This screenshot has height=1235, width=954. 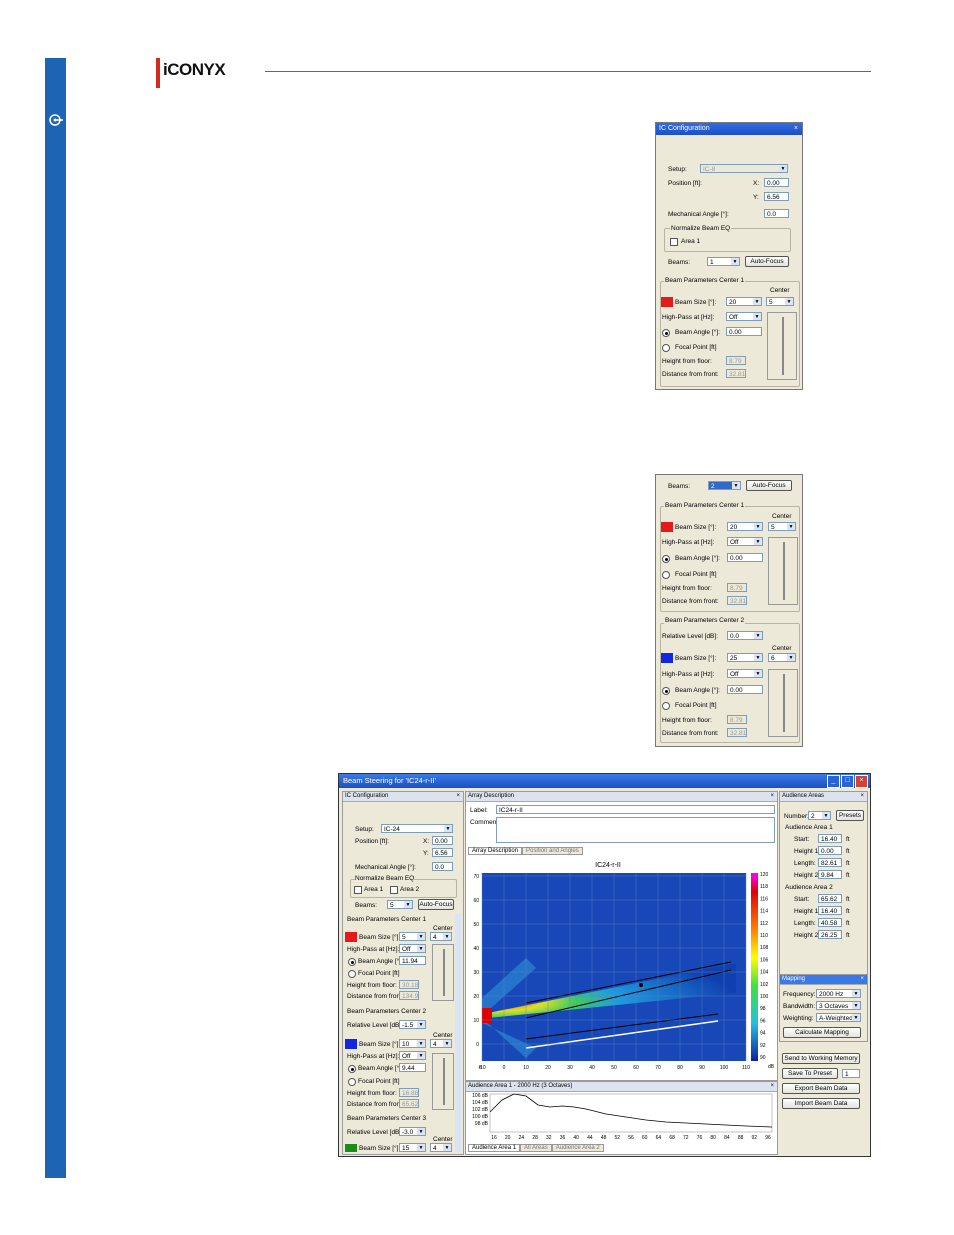 I want to click on beam-angle-input: 11.94, so click(x=412, y=960).